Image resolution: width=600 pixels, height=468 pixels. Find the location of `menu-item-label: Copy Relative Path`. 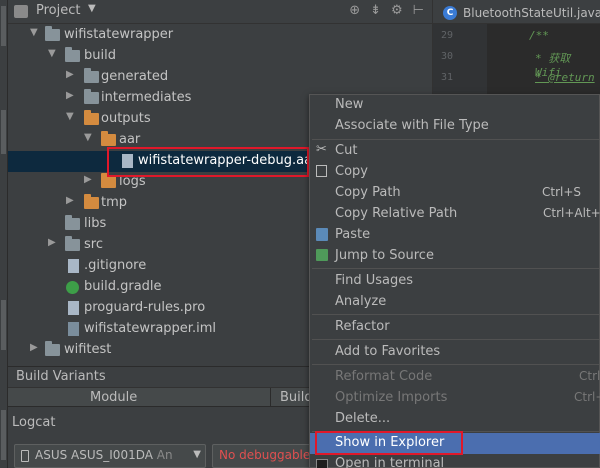

menu-item-label: Copy Relative Path is located at coordinates (396, 213).